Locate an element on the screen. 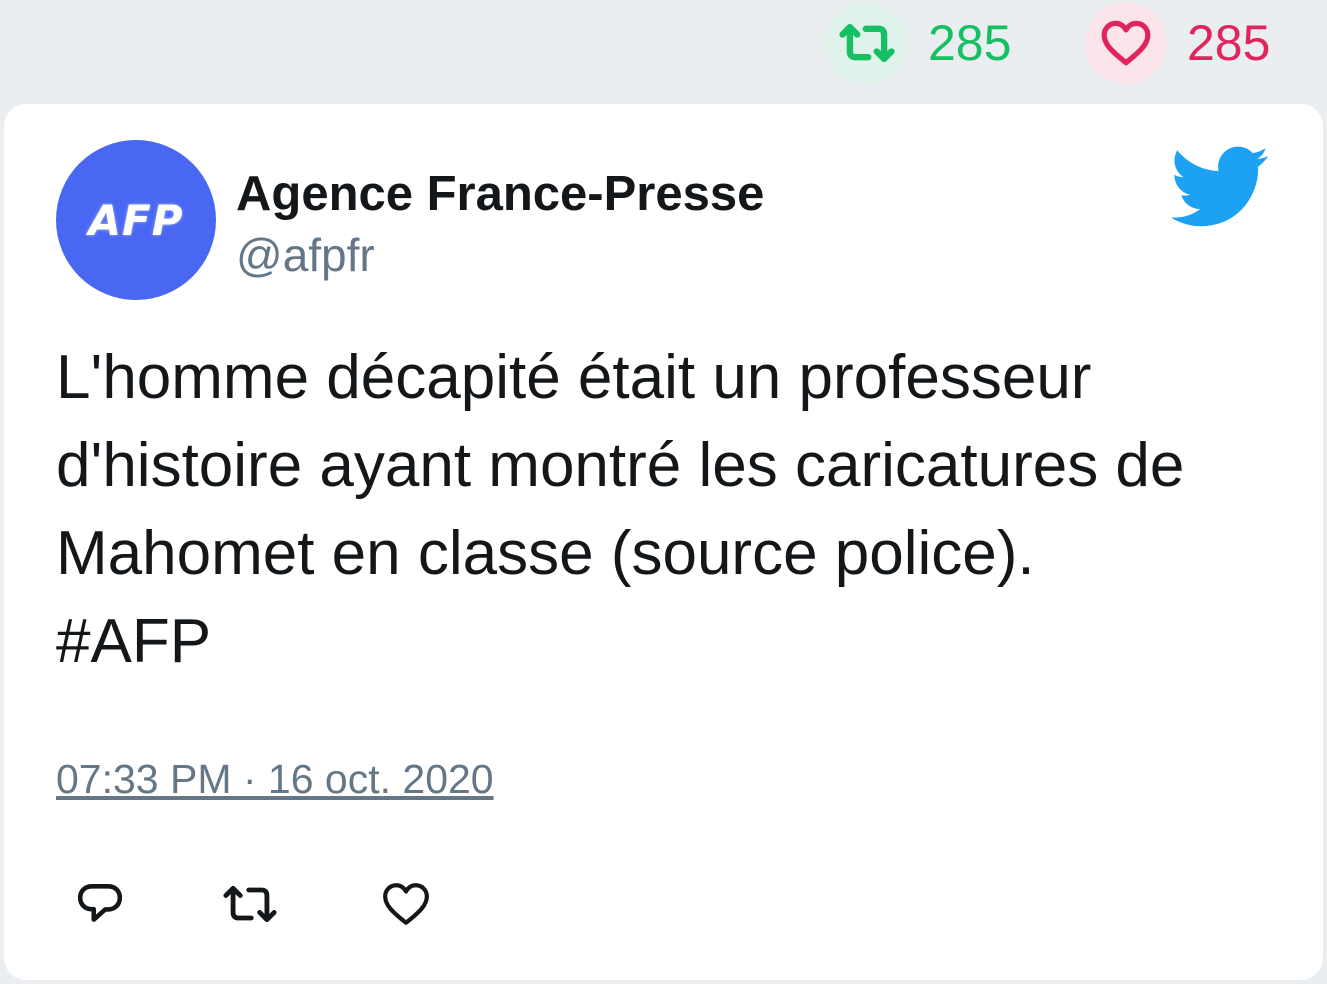 The width and height of the screenshot is (1327, 984). avatar: AFP is located at coordinates (136, 220).